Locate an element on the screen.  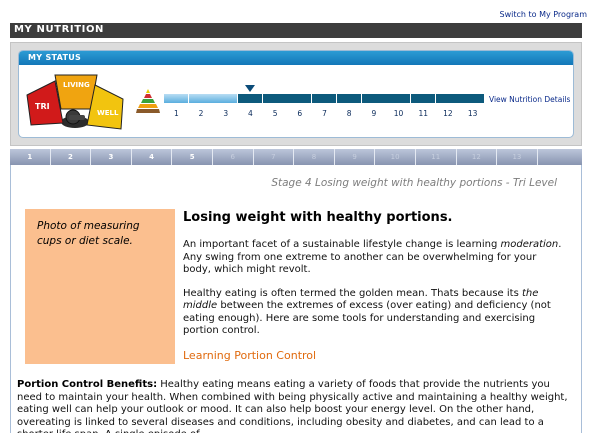
tab-bar-filler is located at coordinates (560, 157).